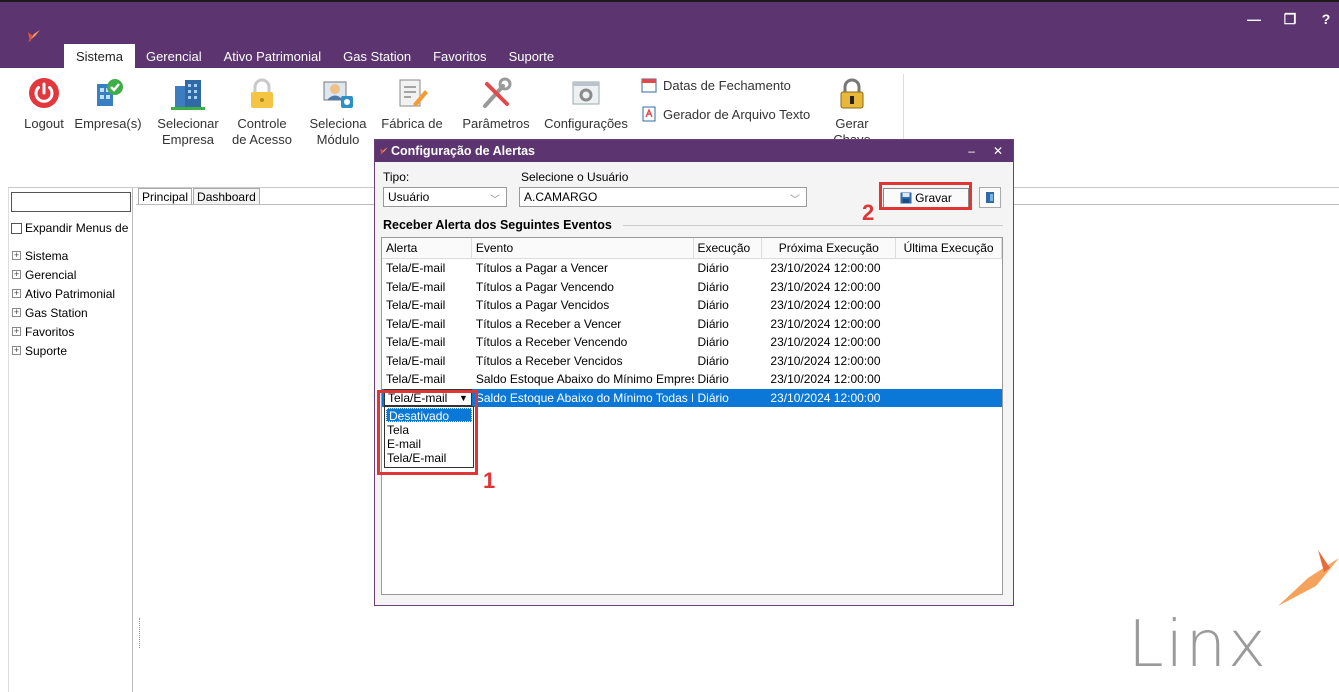 The height and width of the screenshot is (692, 1339). I want to click on checkbox-icon, so click(16, 228).